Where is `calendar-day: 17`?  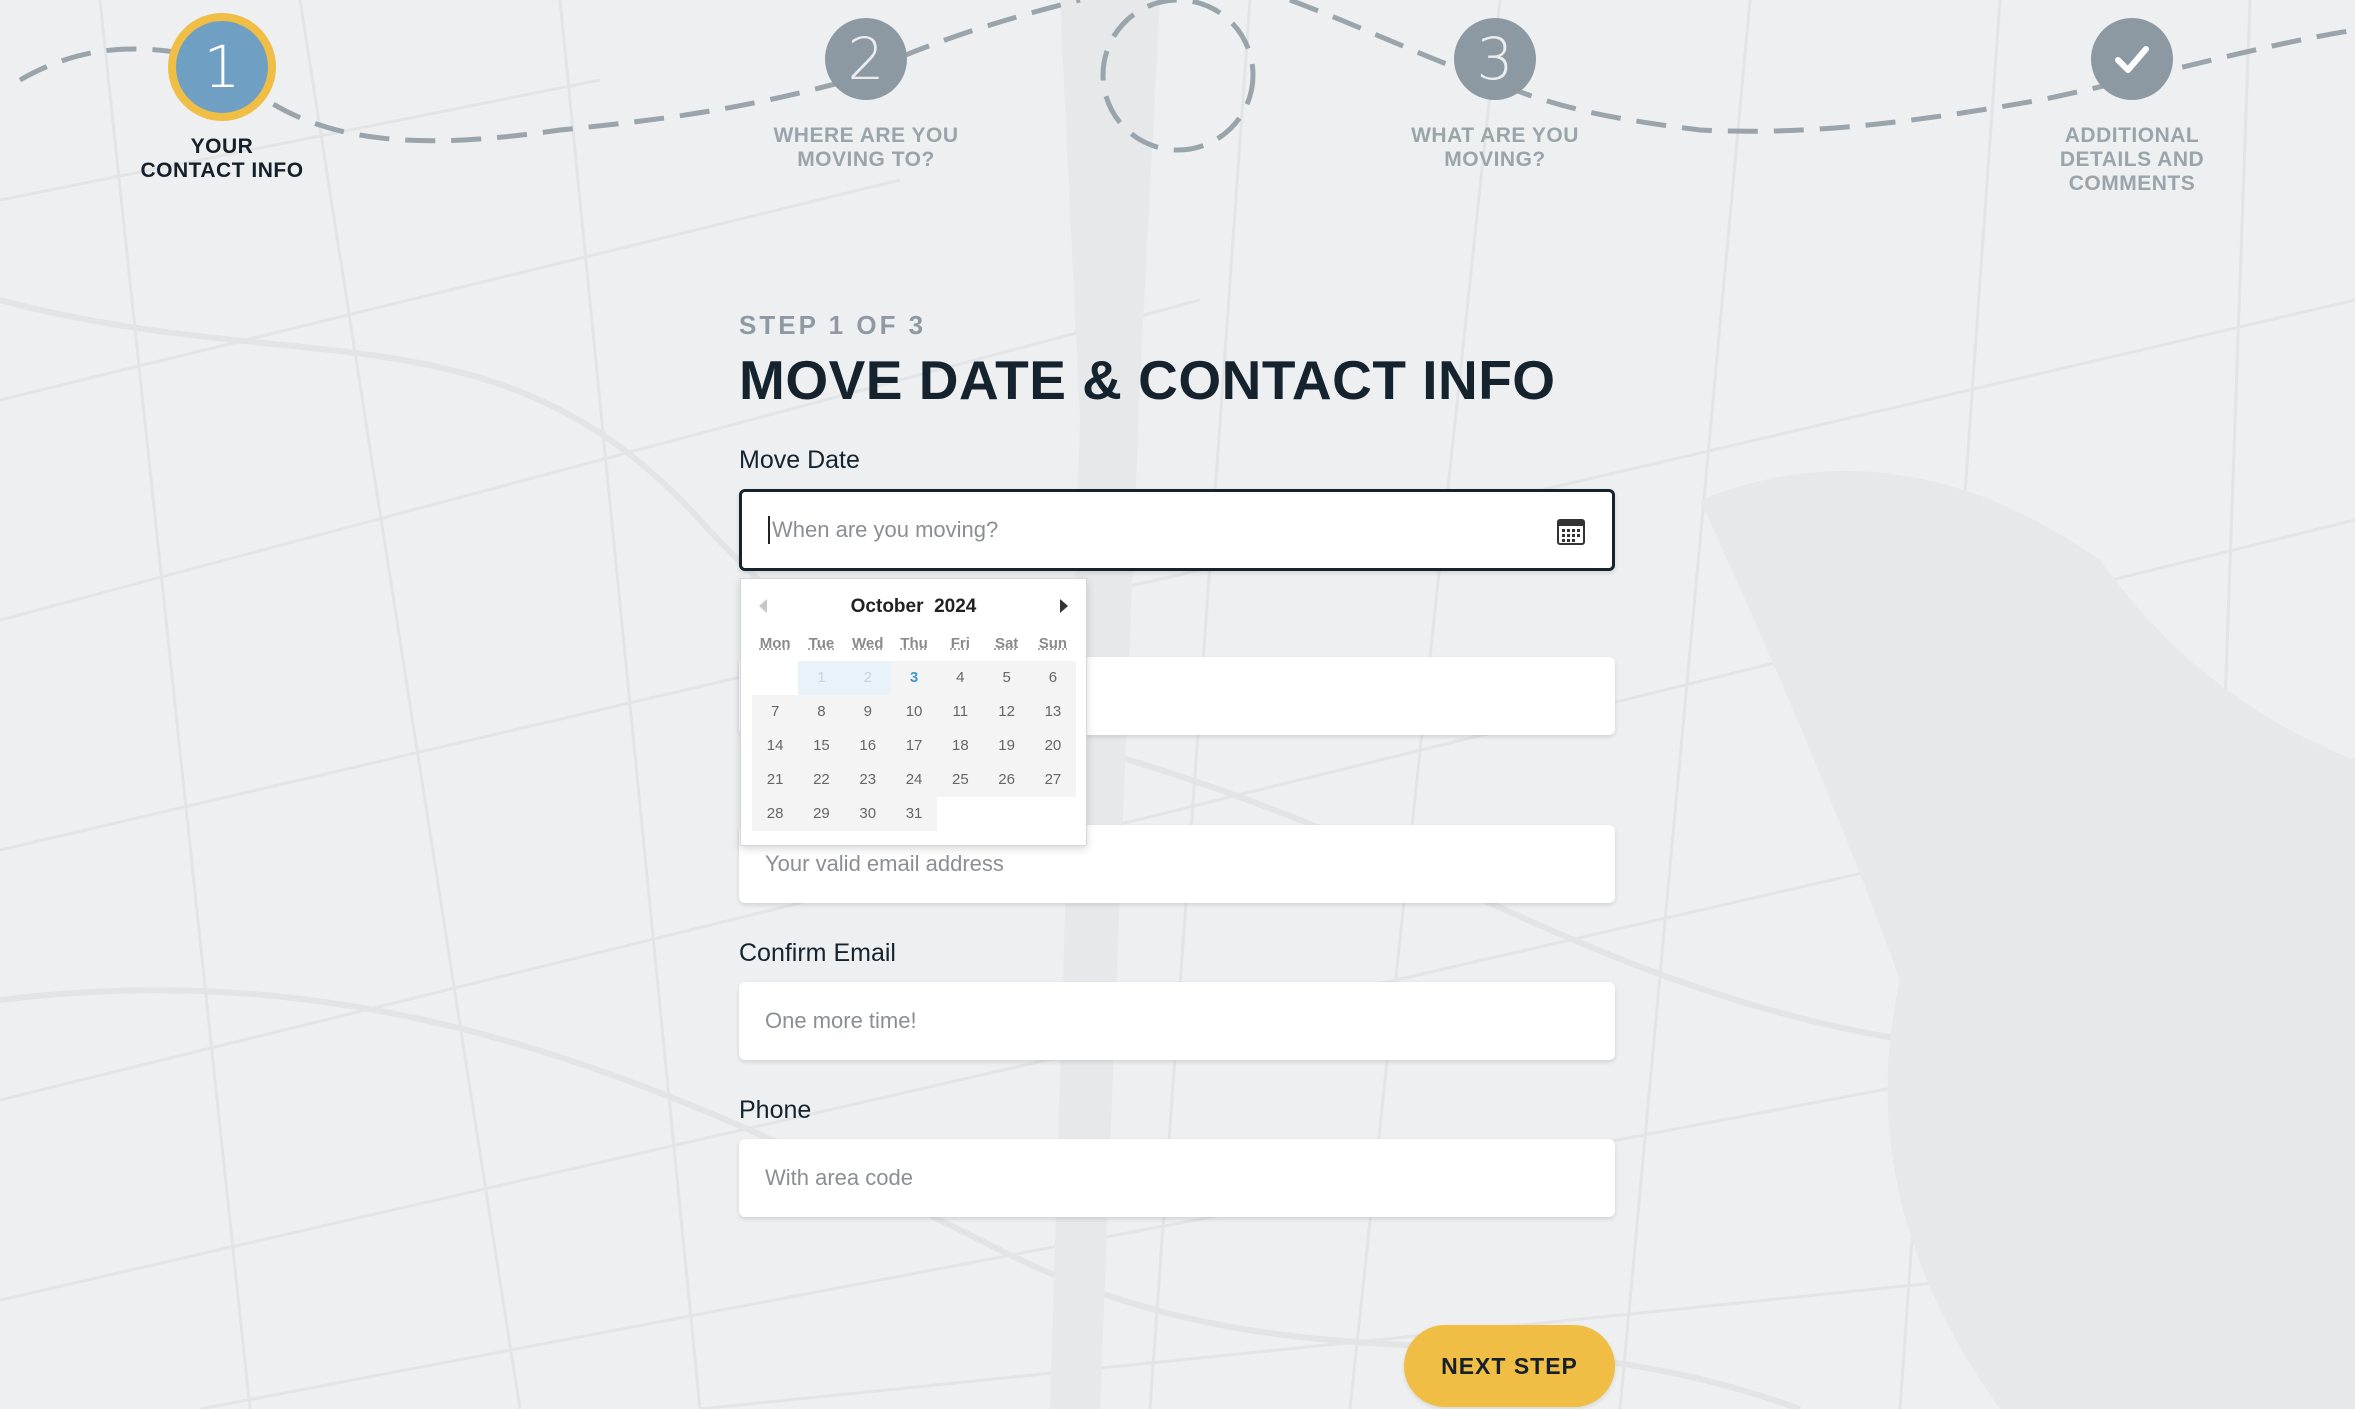
calendar-day: 17 is located at coordinates (914, 746).